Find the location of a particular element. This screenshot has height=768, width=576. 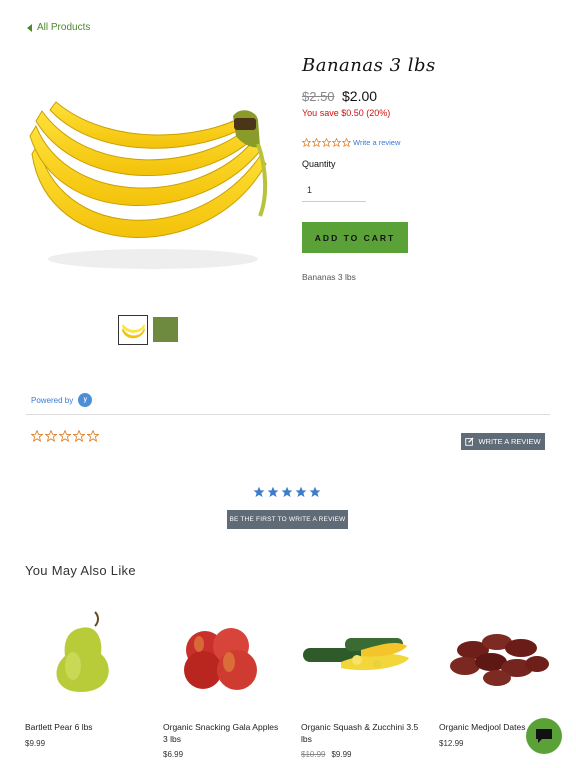

original-price: $10.99 is located at coordinates (313, 754).